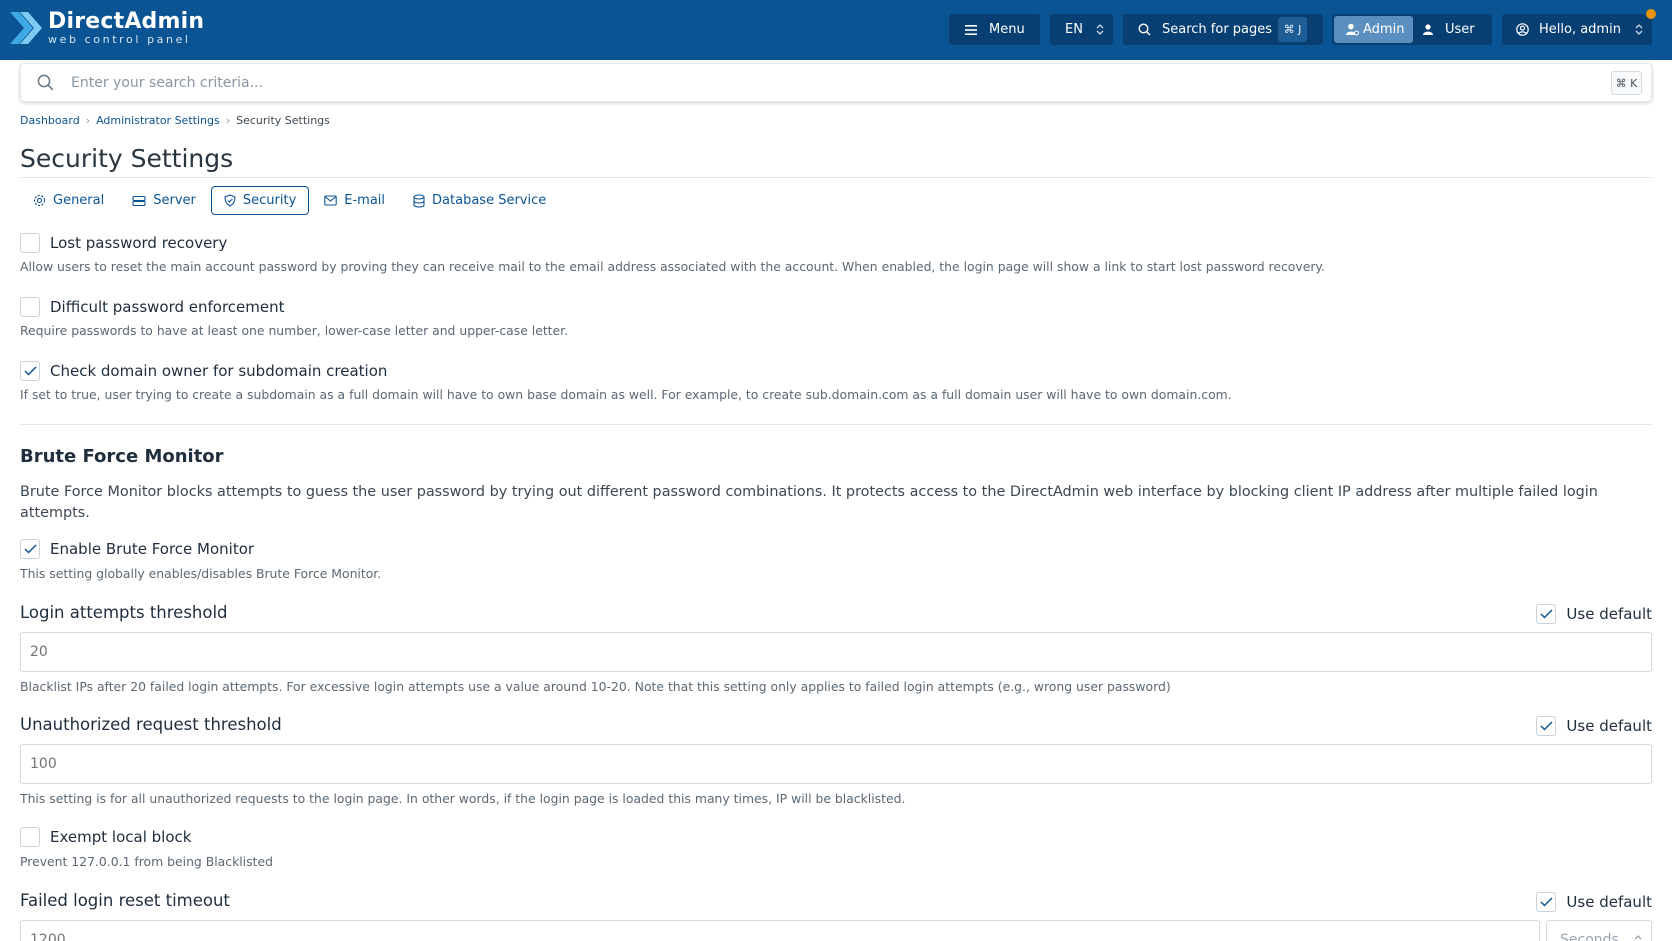 Image resolution: width=1672 pixels, height=941 pixels. I want to click on lost-password-checkbox, so click(30, 243).